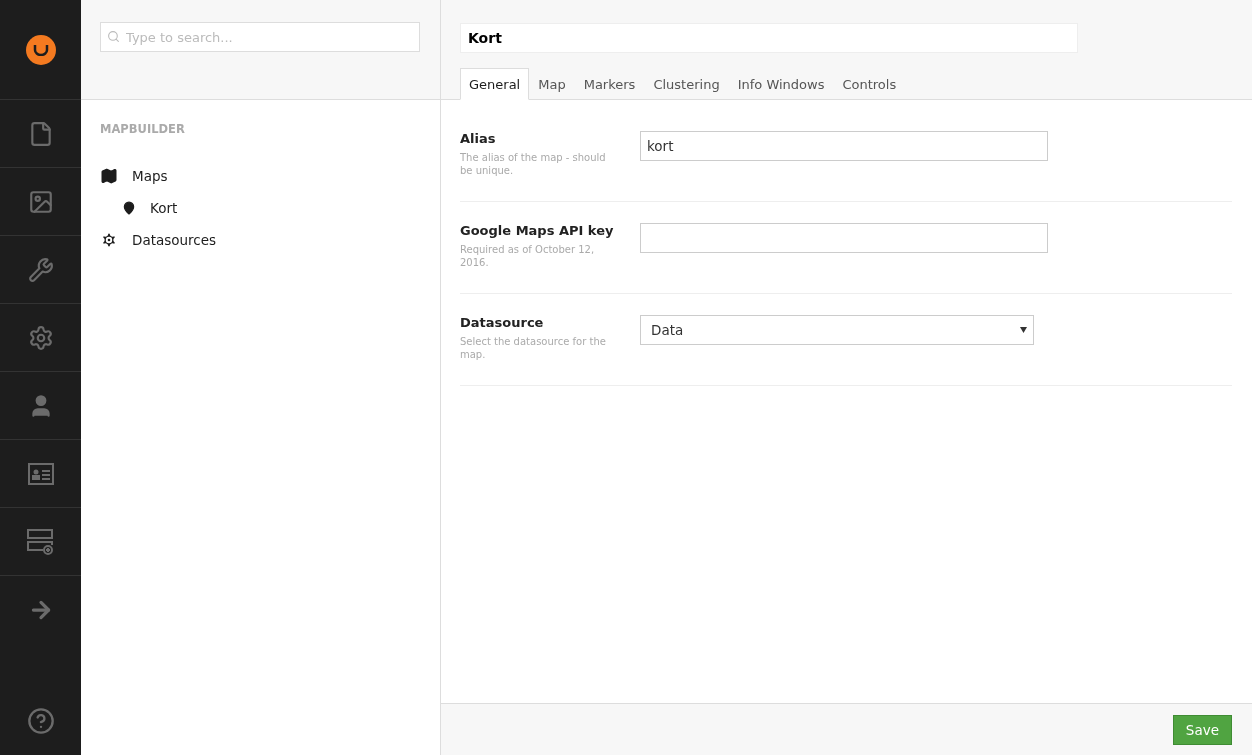  What do you see at coordinates (174, 240) in the screenshot?
I see `tree-item: Datasources` at bounding box center [174, 240].